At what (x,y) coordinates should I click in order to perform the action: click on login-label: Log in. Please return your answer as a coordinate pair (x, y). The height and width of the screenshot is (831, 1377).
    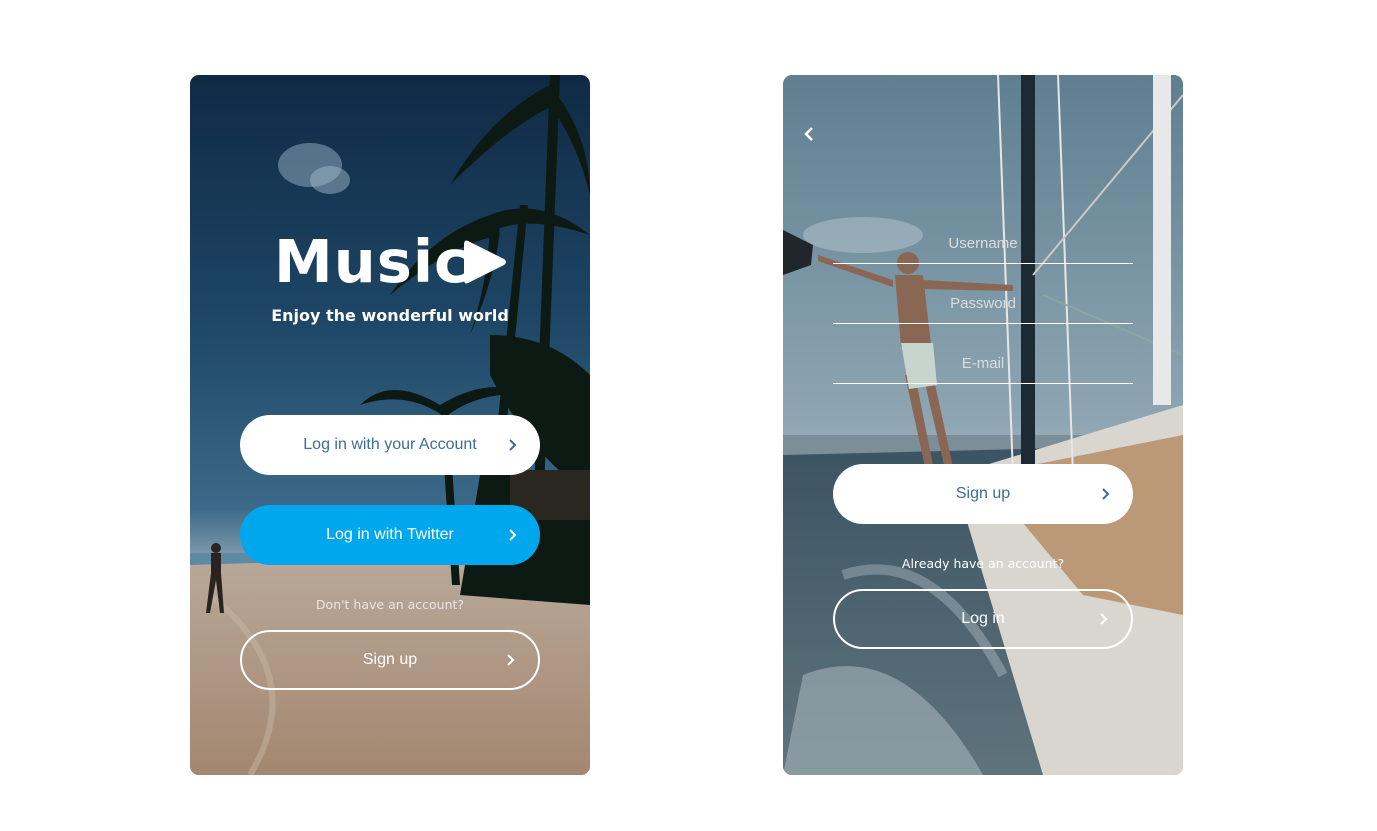
    Looking at the image, I should click on (983, 618).